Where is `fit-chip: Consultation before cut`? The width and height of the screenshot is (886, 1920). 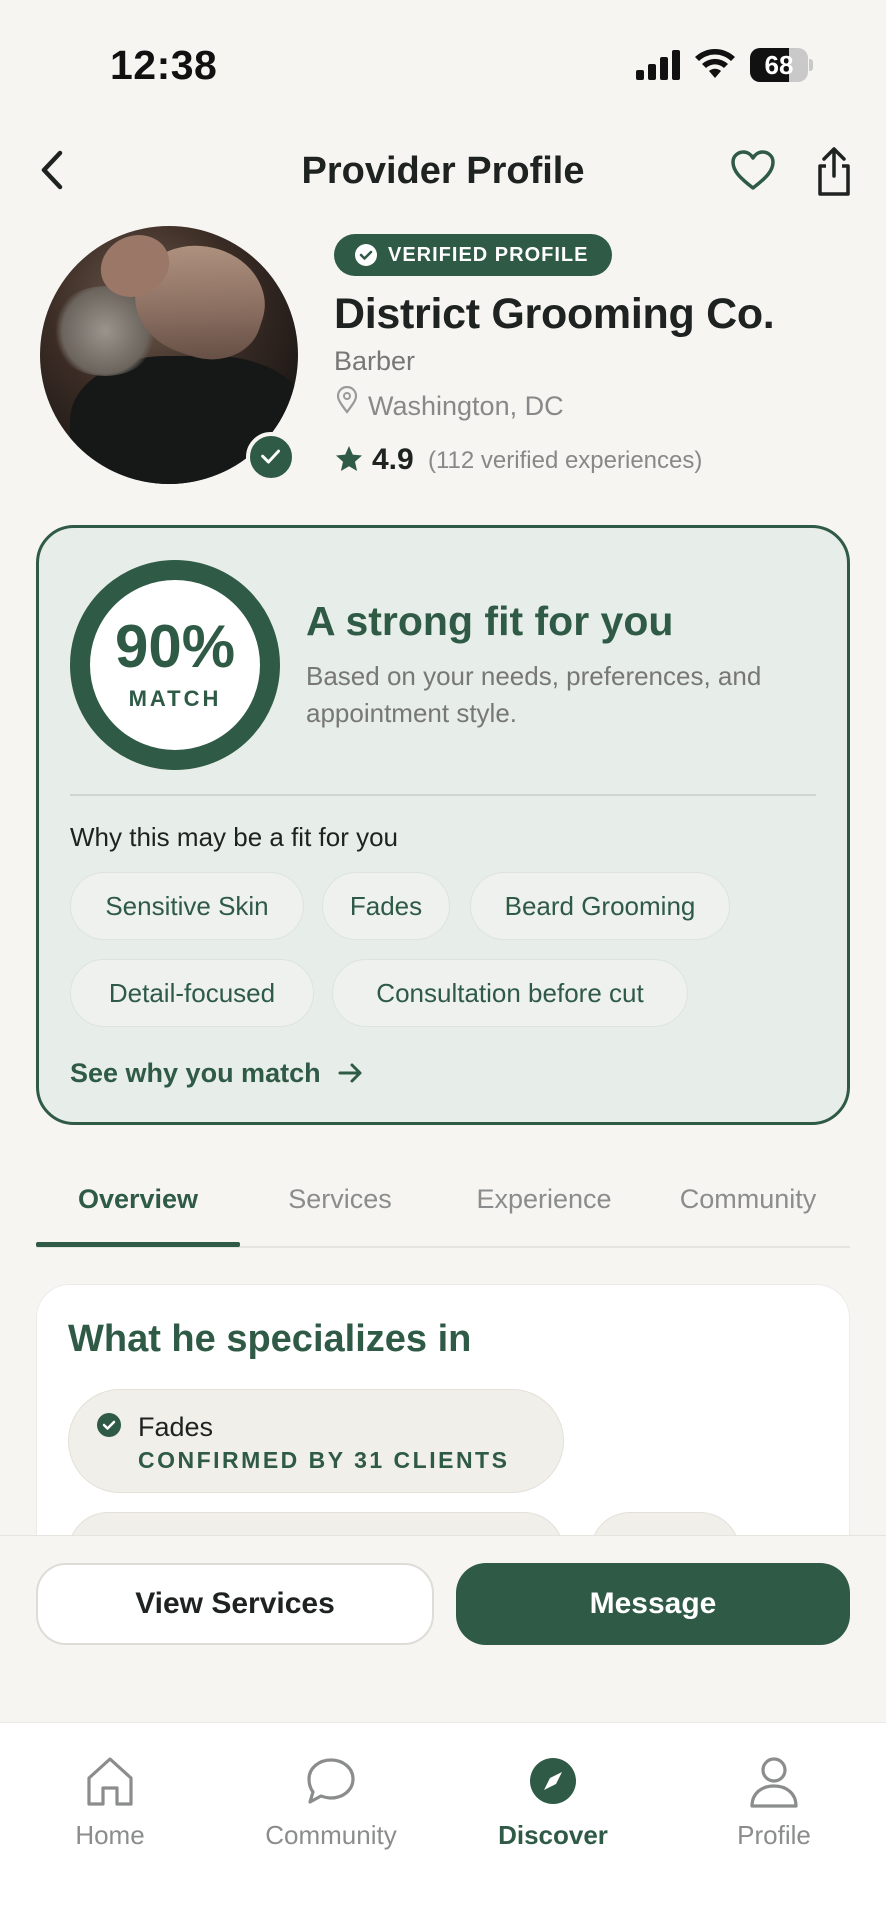 fit-chip: Consultation before cut is located at coordinates (510, 993).